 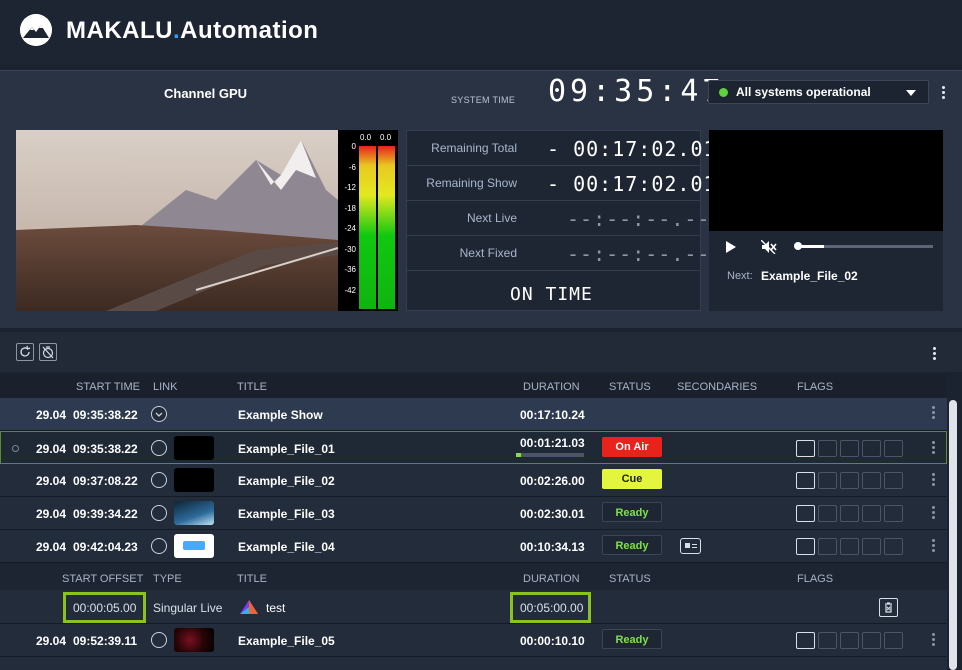 I want to click on singular-live-icon, so click(x=249, y=609).